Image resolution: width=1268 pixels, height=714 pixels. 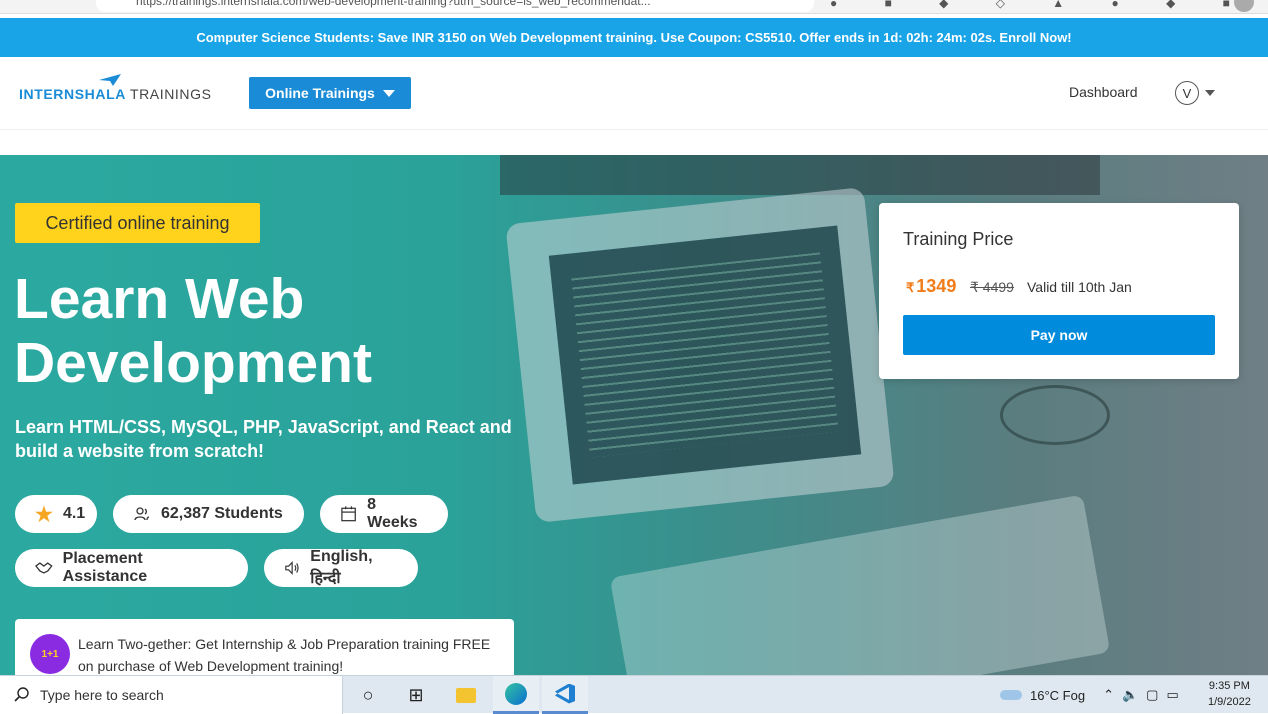 What do you see at coordinates (1229, 694) in the screenshot?
I see `taskbar-clock: 9:35 PM 1/9/2022` at bounding box center [1229, 694].